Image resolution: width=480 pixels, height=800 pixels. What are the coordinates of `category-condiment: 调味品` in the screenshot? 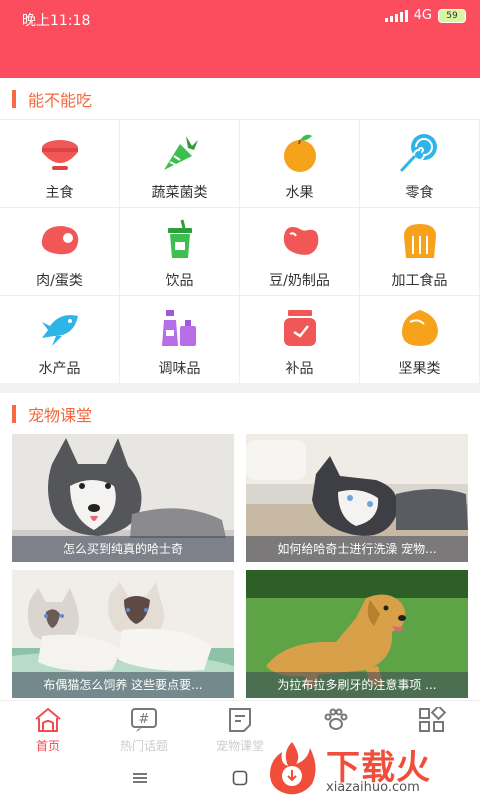 It's located at (180, 340).